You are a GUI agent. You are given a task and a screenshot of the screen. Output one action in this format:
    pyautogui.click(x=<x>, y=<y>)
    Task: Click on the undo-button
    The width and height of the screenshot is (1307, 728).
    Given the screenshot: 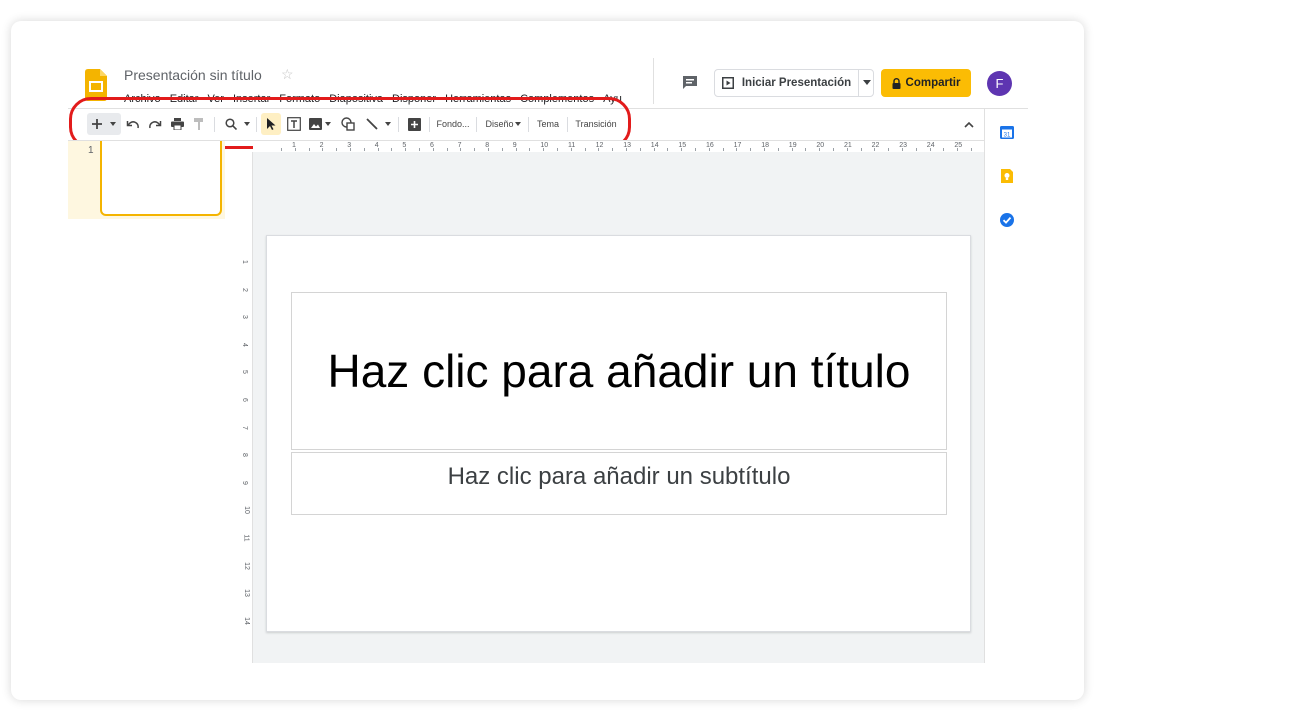 What is the action you would take?
    pyautogui.click(x=133, y=124)
    